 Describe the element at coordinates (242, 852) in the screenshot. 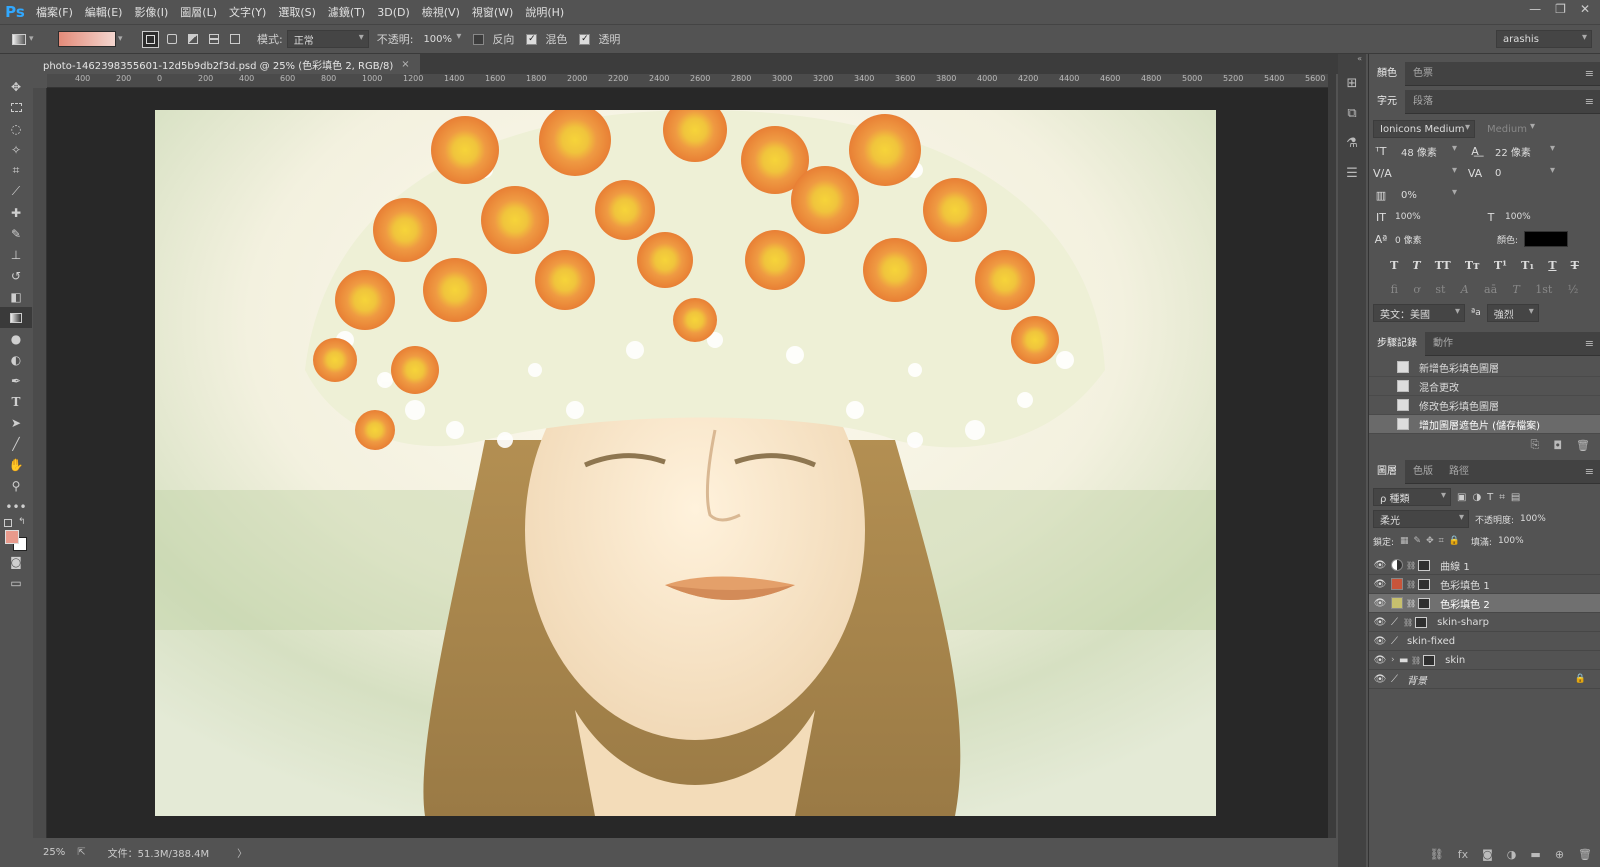

I see `status-arrow-icon: 〉` at that location.